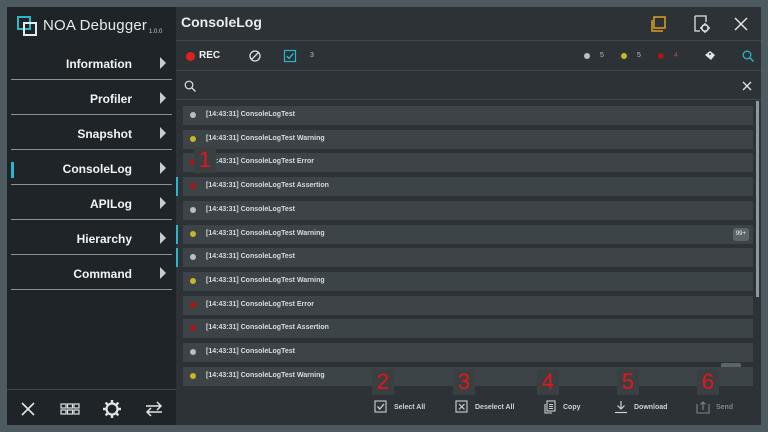  I want to click on select-all-label: Select All, so click(410, 407).